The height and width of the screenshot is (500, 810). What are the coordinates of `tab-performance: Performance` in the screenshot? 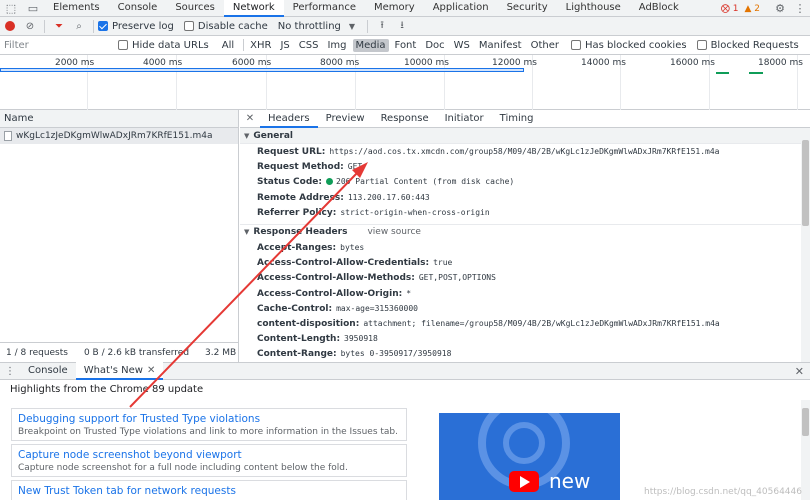 It's located at (324, 8).